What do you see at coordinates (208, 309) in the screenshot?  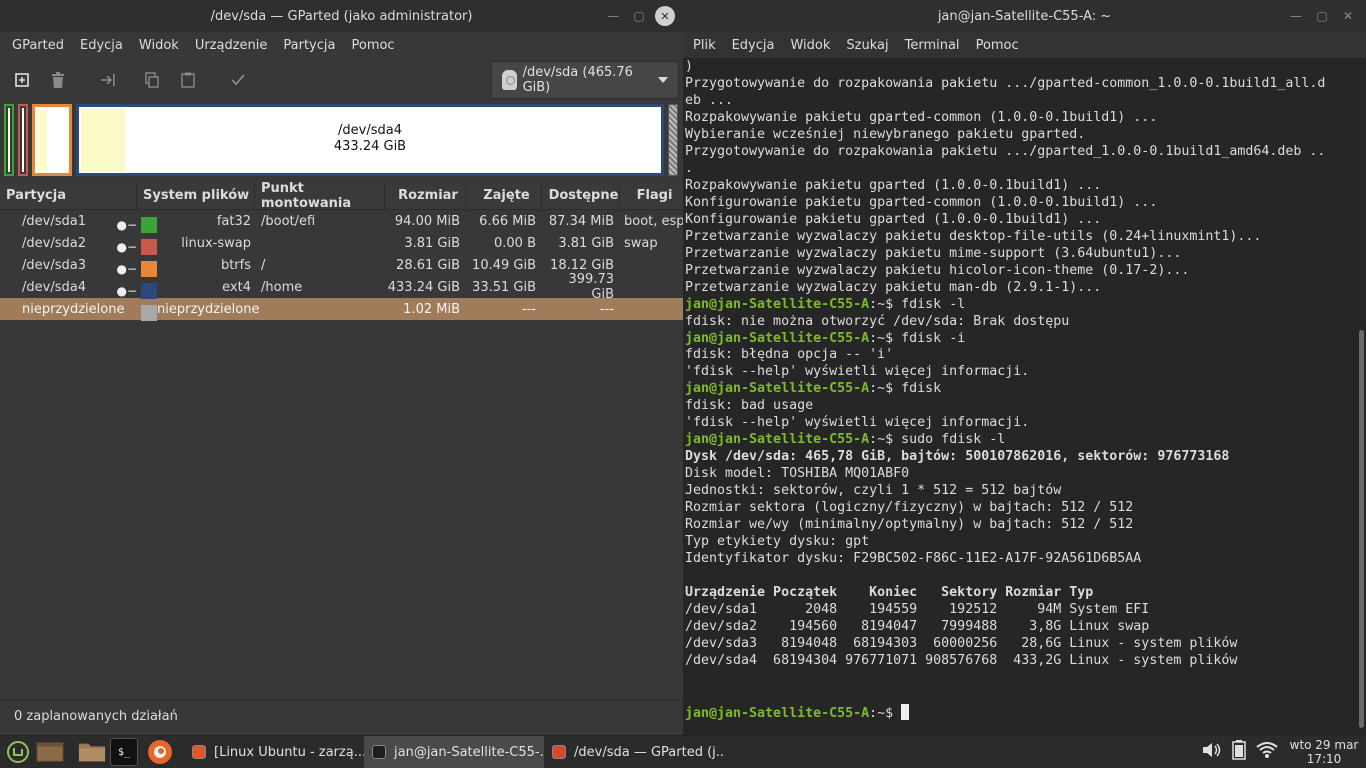 I see `filesystem-name: nieprzydzielone` at bounding box center [208, 309].